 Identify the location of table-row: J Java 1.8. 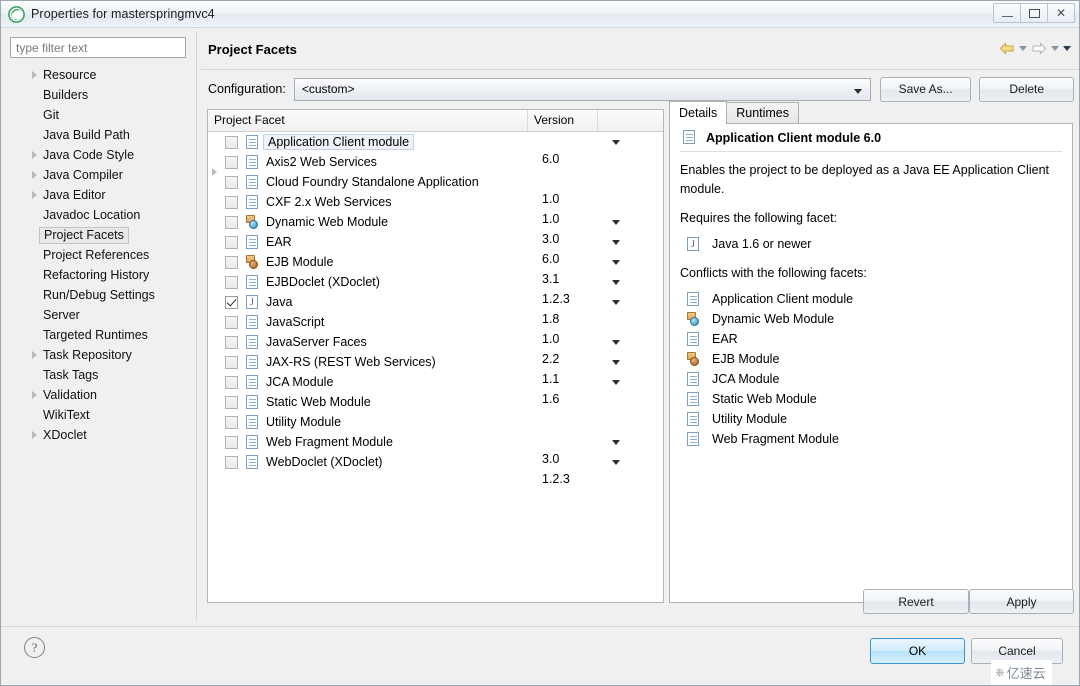
(435, 309).